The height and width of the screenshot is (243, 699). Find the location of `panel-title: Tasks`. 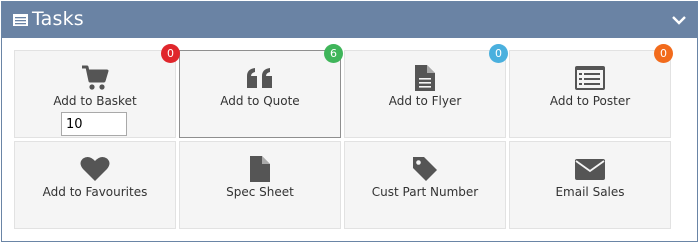

panel-title: Tasks is located at coordinates (58, 19).